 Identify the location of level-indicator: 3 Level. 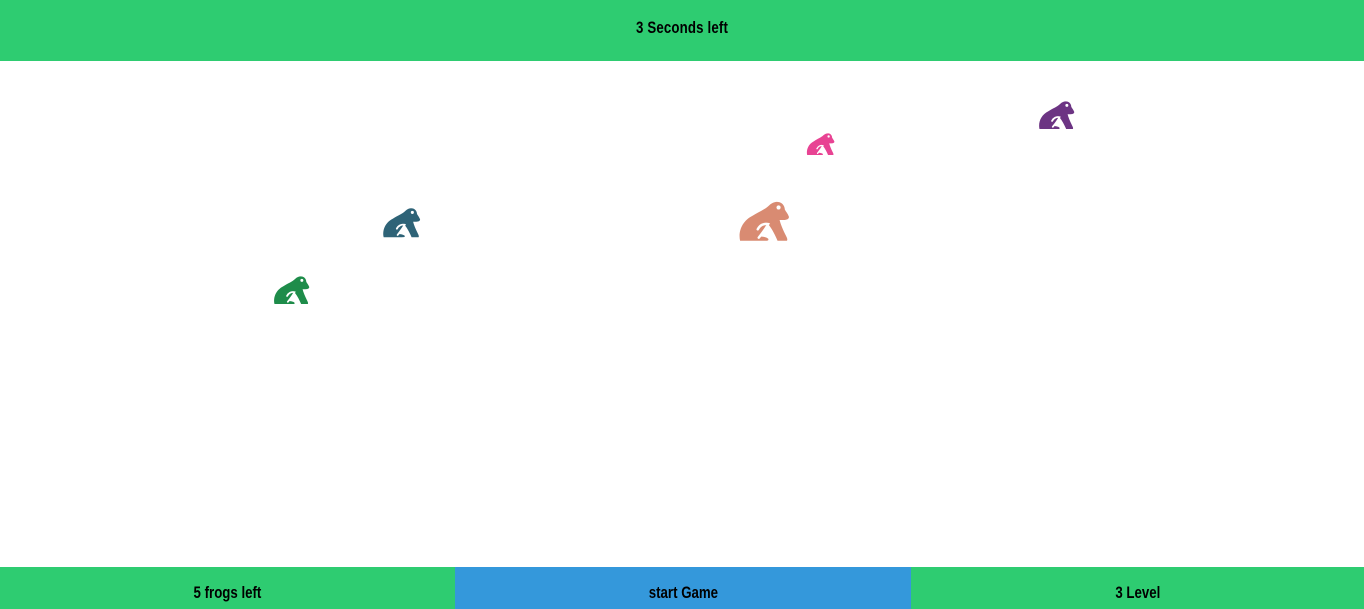
(1137, 588).